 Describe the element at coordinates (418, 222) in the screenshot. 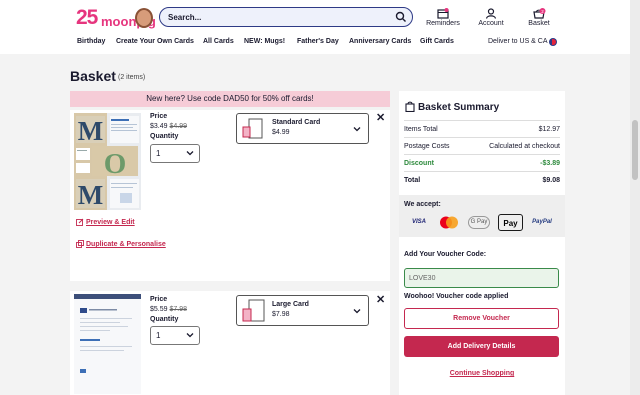

I see `visa-icon: VISA` at that location.